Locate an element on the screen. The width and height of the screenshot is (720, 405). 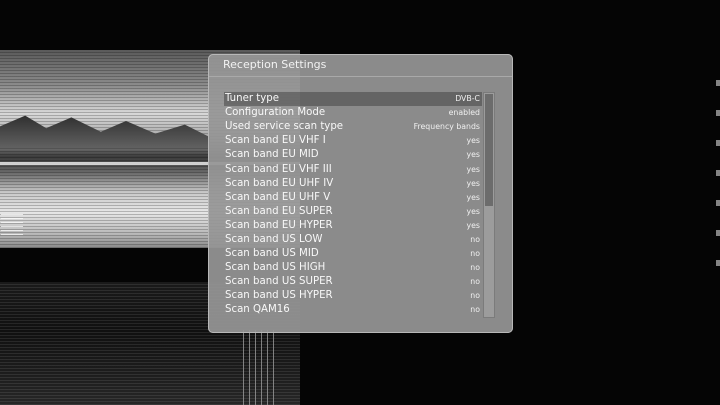
list-scrollbar is located at coordinates (489, 205).